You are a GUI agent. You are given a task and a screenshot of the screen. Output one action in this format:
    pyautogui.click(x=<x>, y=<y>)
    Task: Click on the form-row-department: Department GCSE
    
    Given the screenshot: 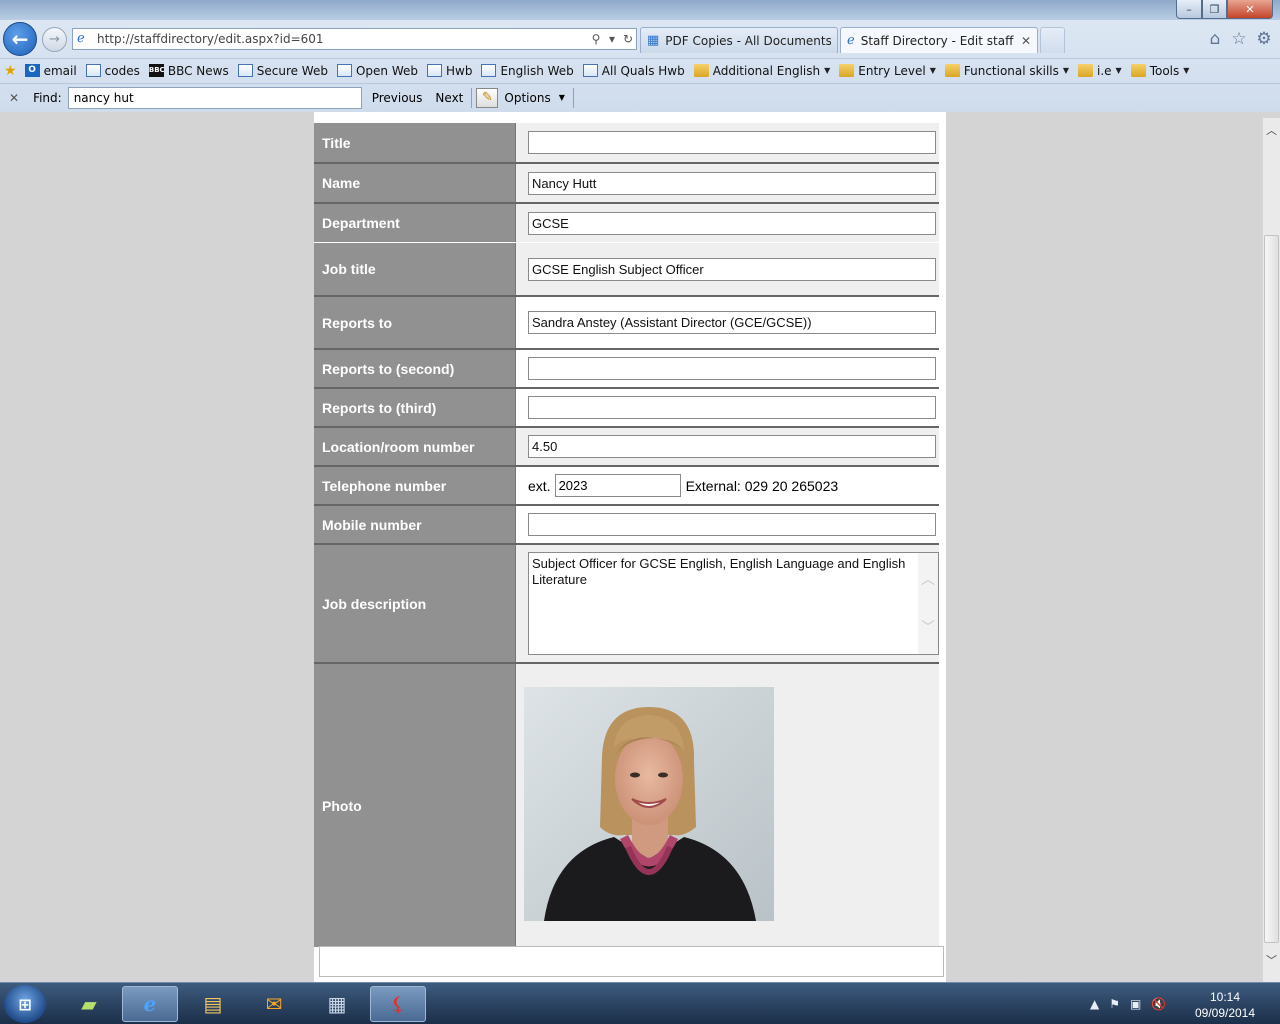 What is the action you would take?
    pyautogui.click(x=626, y=222)
    